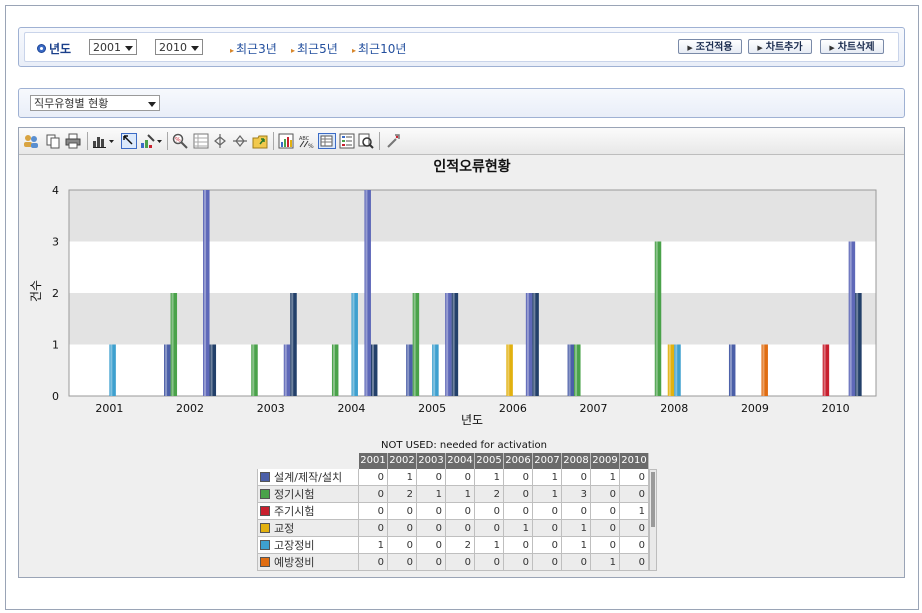 Image resolution: width=922 pixels, height=613 pixels. I want to click on apply-condition-button: ▶ 조건적용, so click(710, 46).